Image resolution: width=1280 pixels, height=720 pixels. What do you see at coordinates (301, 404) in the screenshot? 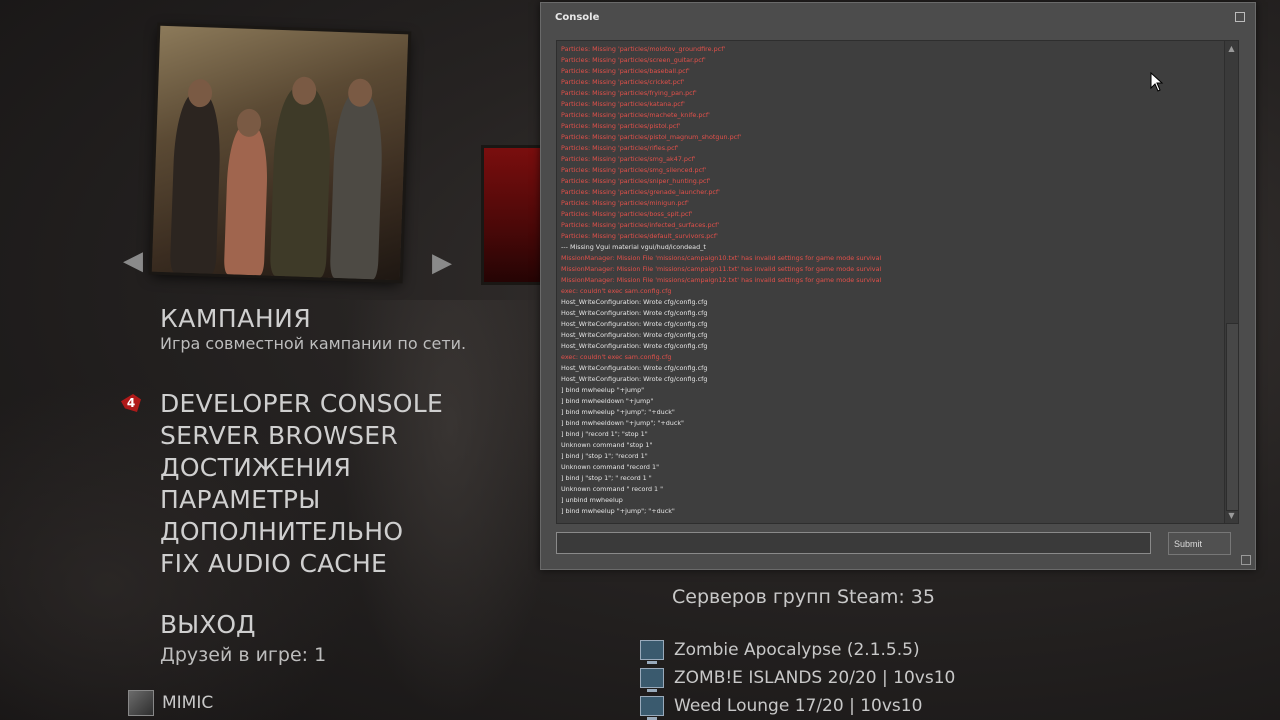
I see `menu-item-developer-console: DEVELOPER CONSOLE` at bounding box center [301, 404].